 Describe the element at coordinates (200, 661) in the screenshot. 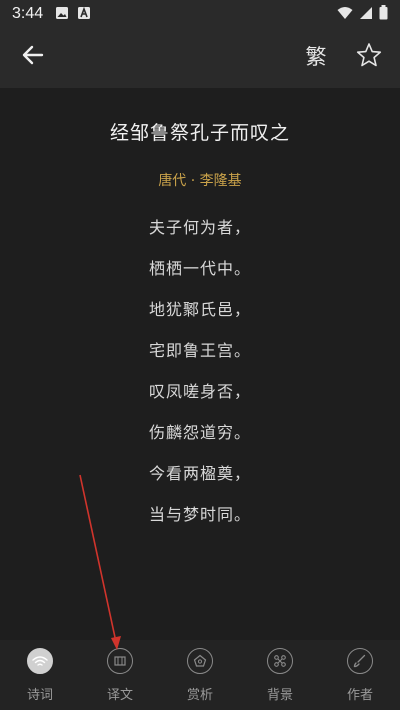

I see `appreciation-icon` at that location.